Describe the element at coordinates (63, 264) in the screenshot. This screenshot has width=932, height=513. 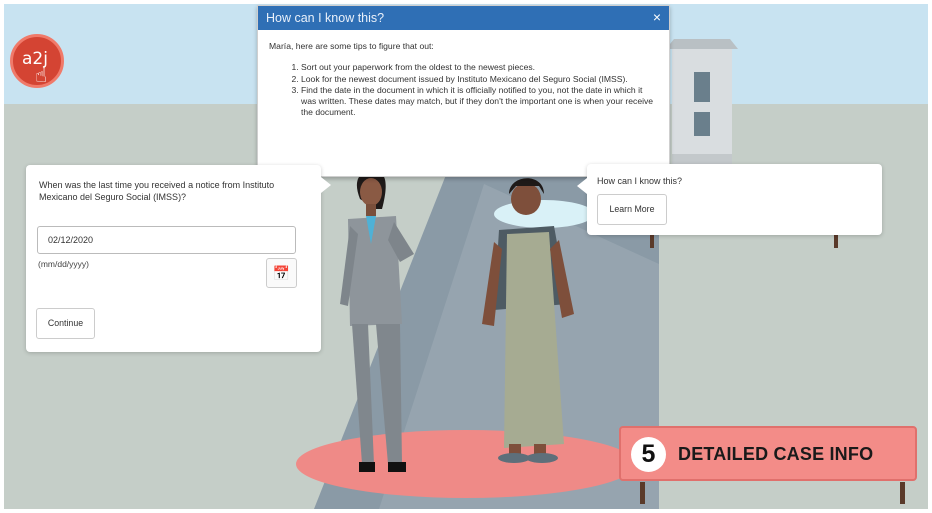
I see `date-format-hint: (mm/dd/yyyy)` at that location.